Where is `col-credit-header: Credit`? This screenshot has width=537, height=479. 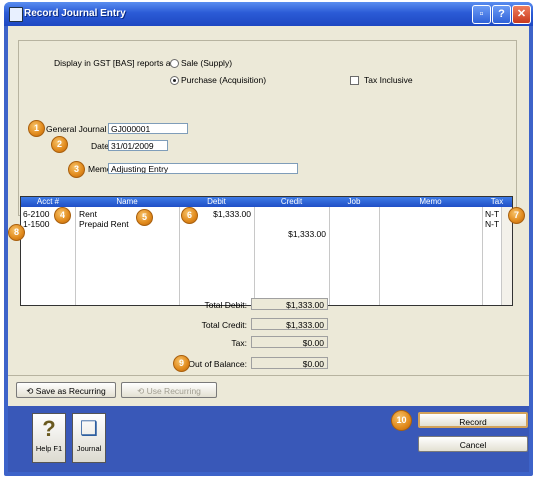 col-credit-header: Credit is located at coordinates (291, 202).